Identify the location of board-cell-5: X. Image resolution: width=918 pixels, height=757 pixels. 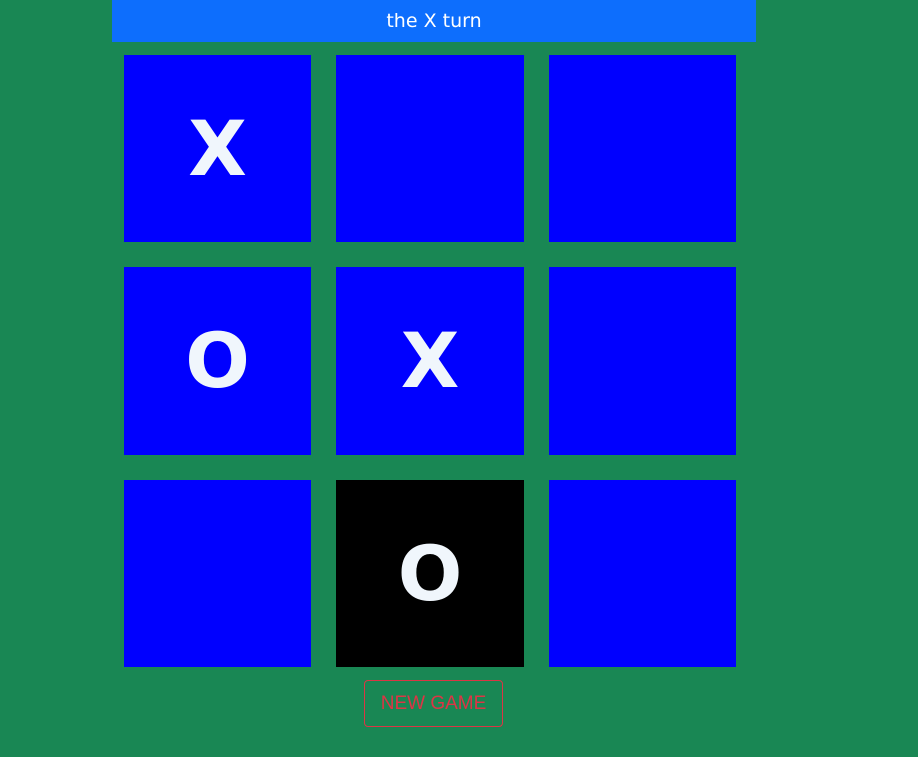
(430, 361).